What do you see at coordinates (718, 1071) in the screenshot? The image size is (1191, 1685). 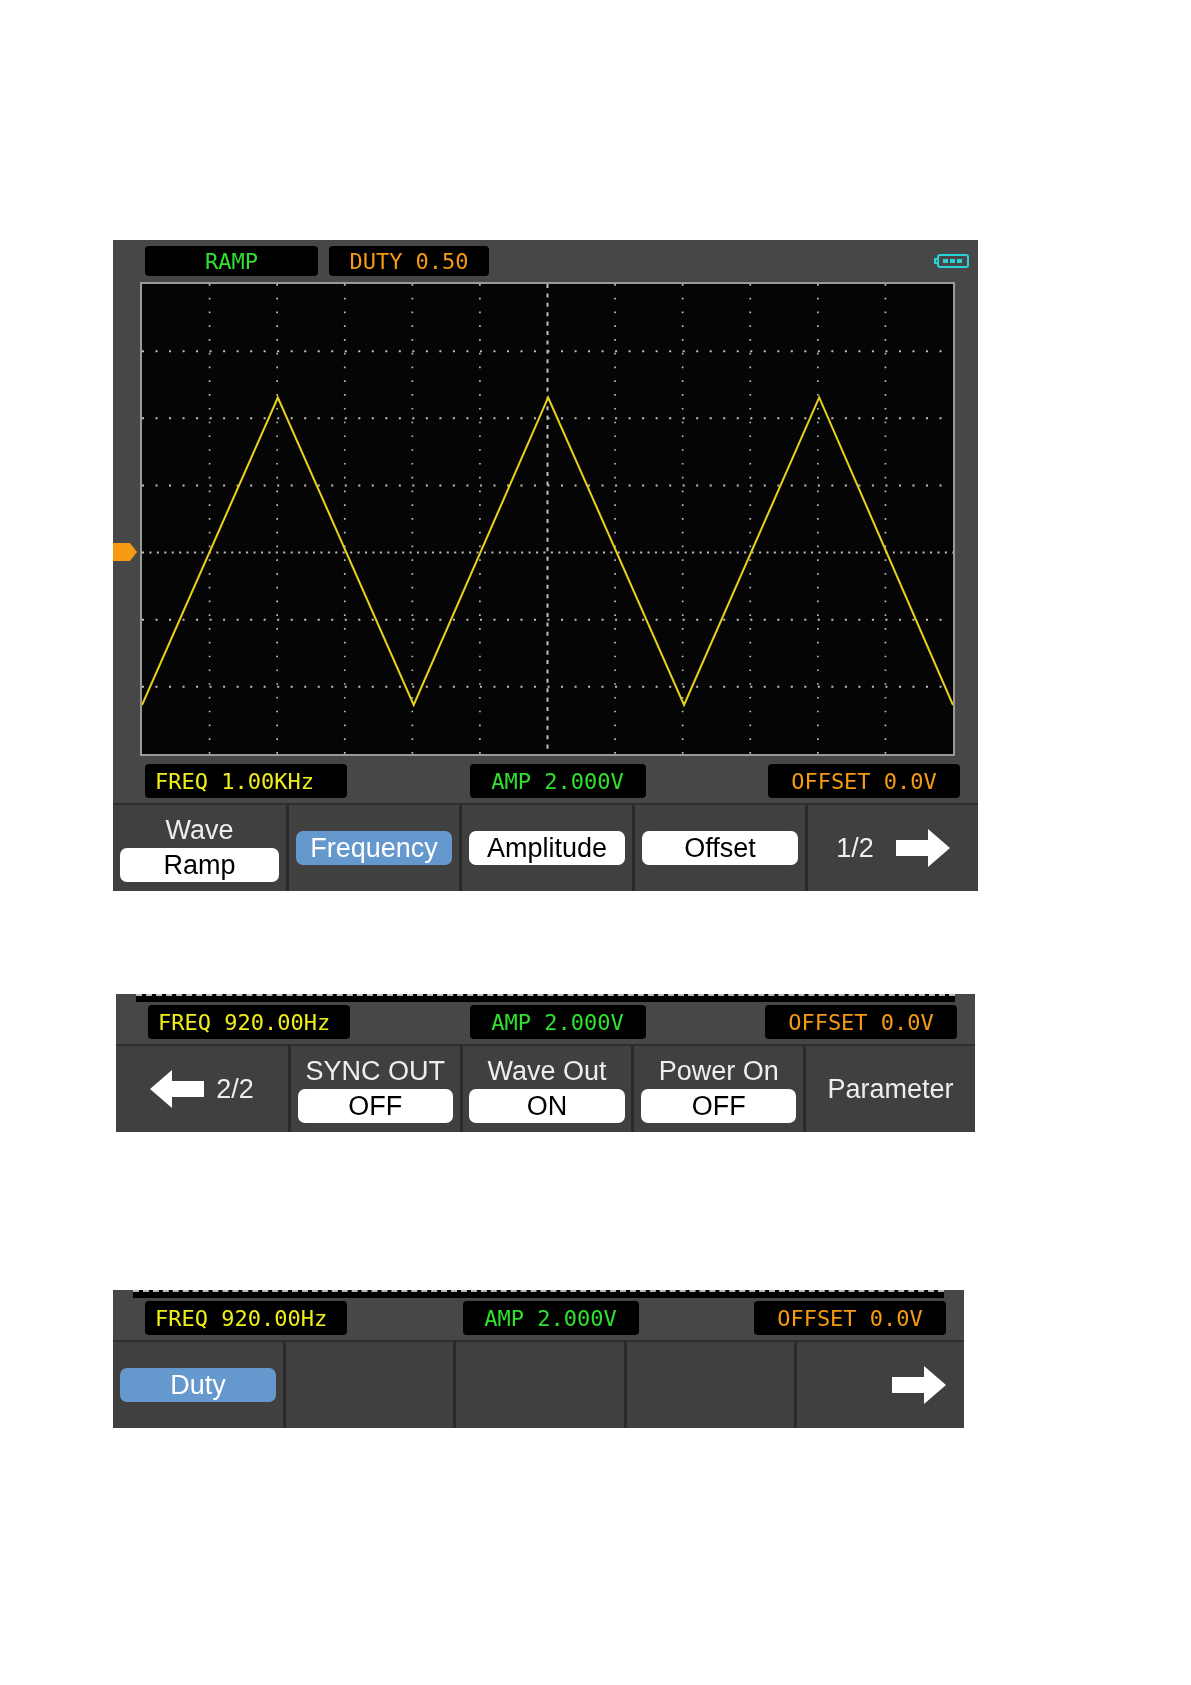 I see `option-label: Power On` at bounding box center [718, 1071].